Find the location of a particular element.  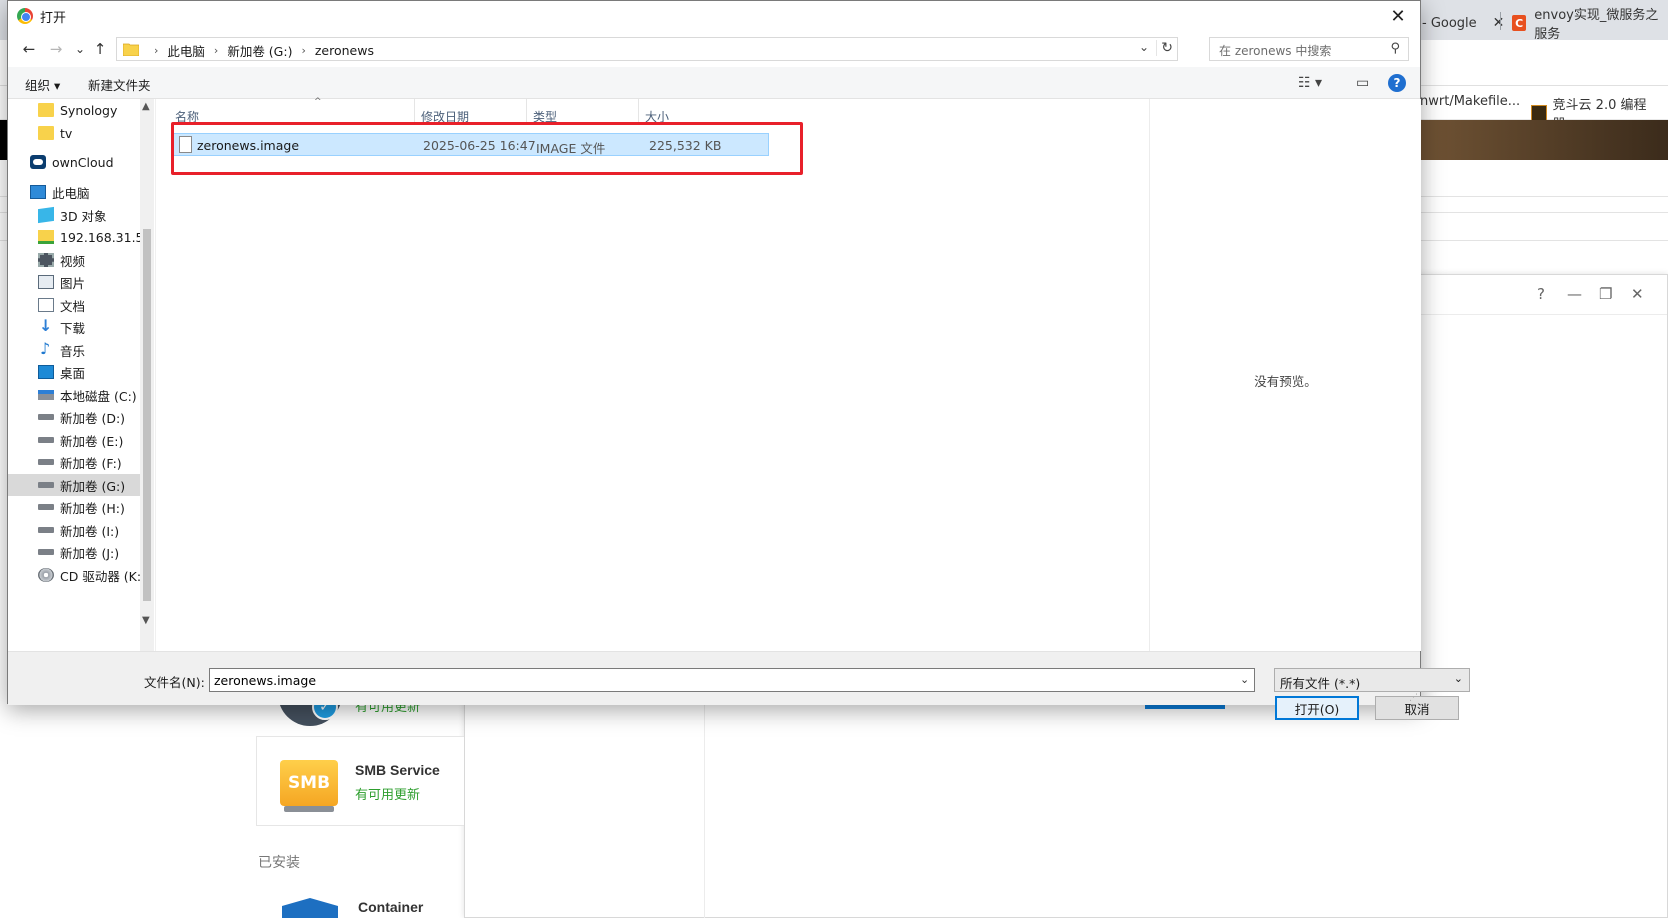

smb-icon-label: SMB is located at coordinates (309, 783).